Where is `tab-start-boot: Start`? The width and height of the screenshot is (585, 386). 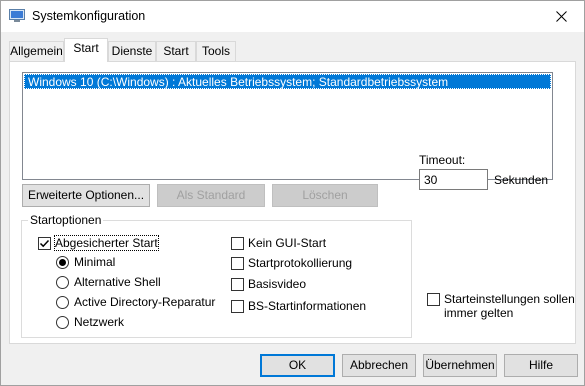
tab-start-boot: Start is located at coordinates (86, 50).